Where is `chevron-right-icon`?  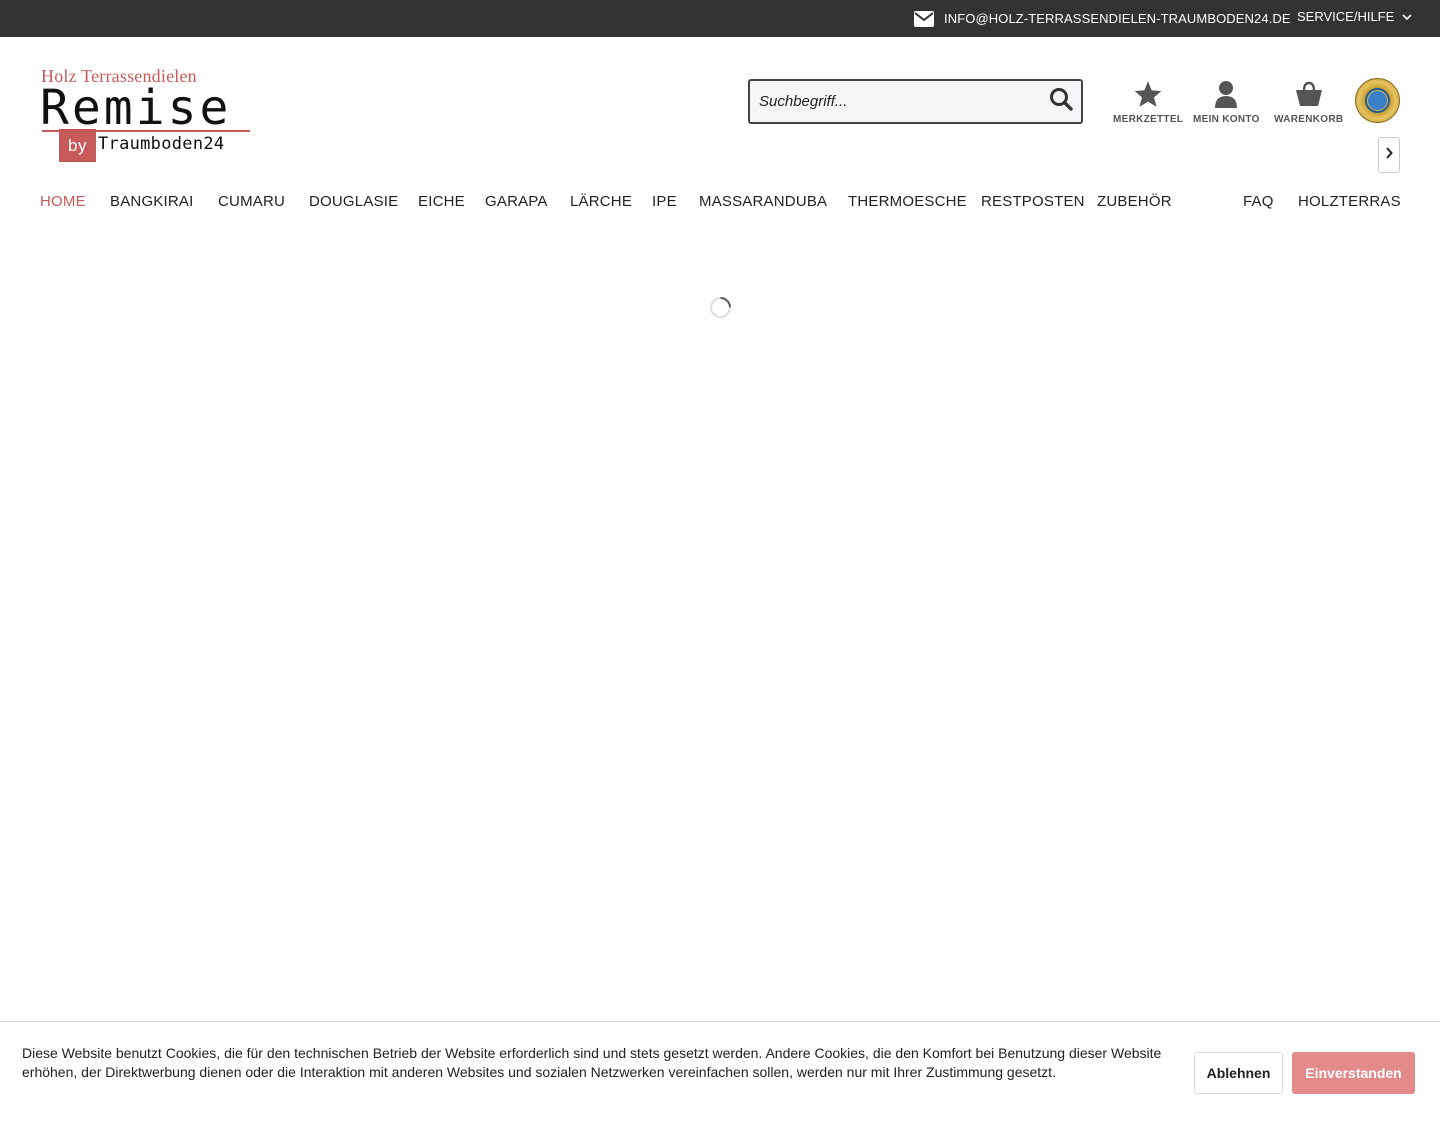
chevron-right-icon is located at coordinates (1389, 155).